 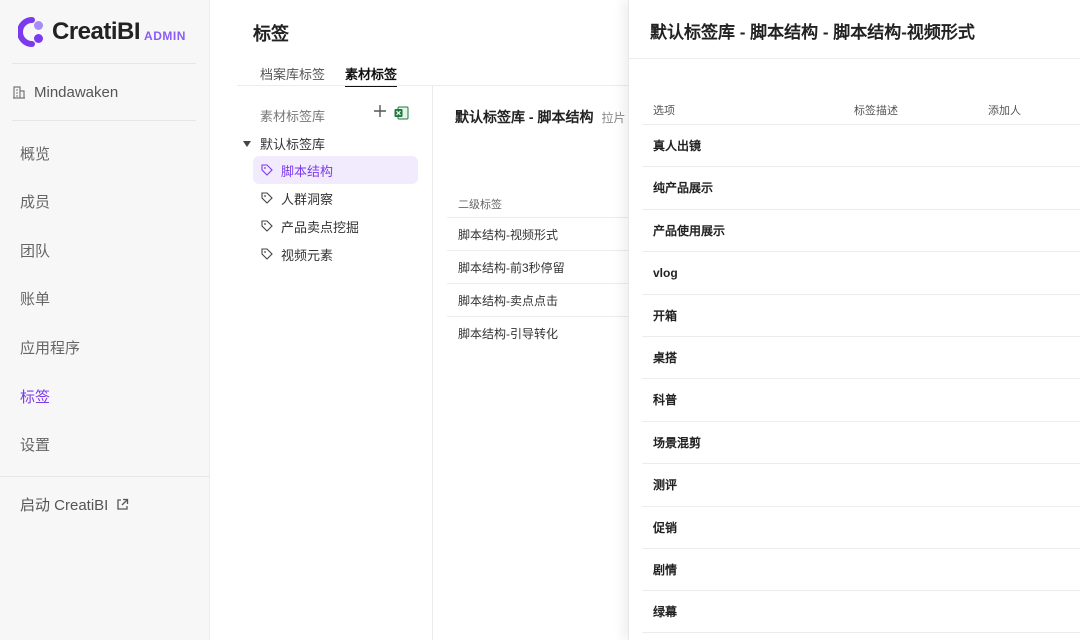 What do you see at coordinates (247, 143) in the screenshot?
I see `caret-down-icon` at bounding box center [247, 143].